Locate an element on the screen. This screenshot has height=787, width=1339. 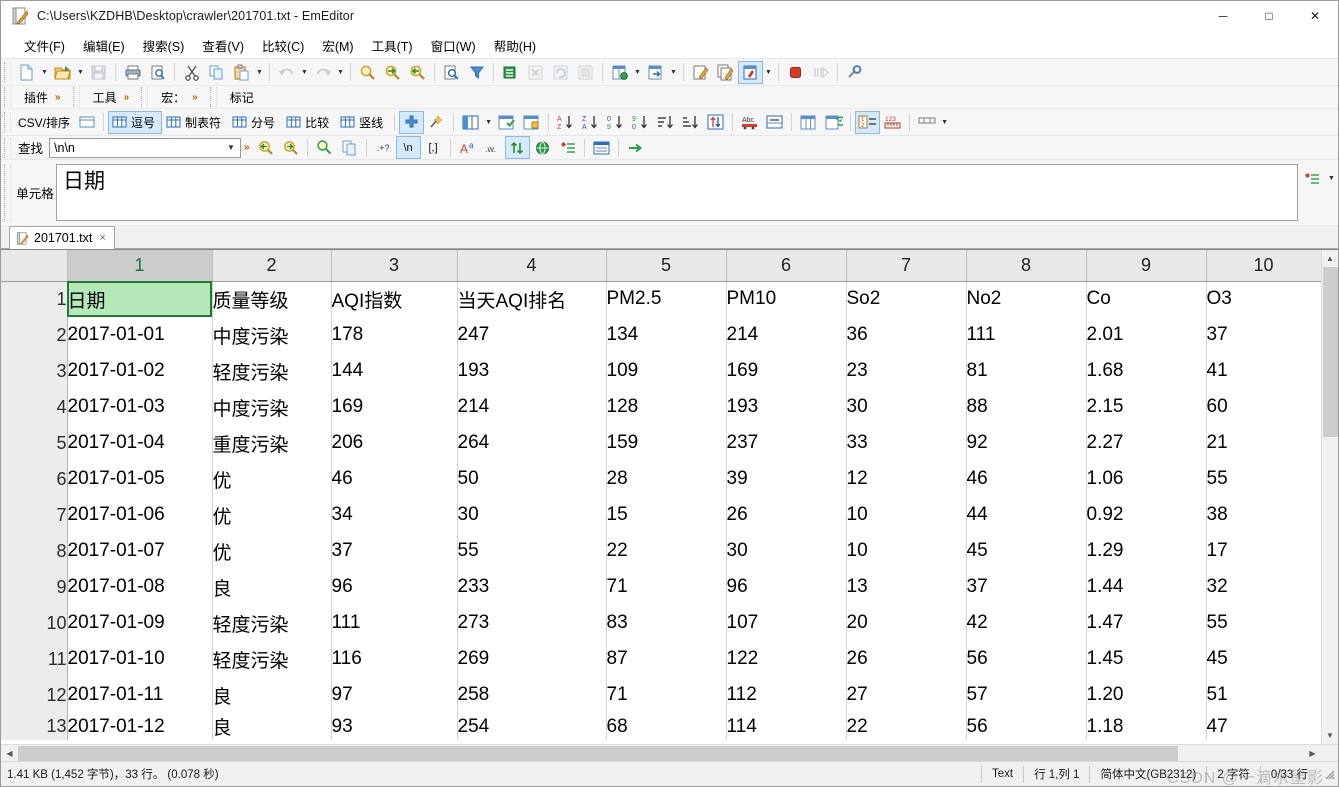
stop-macro-icon is located at coordinates (795, 72).